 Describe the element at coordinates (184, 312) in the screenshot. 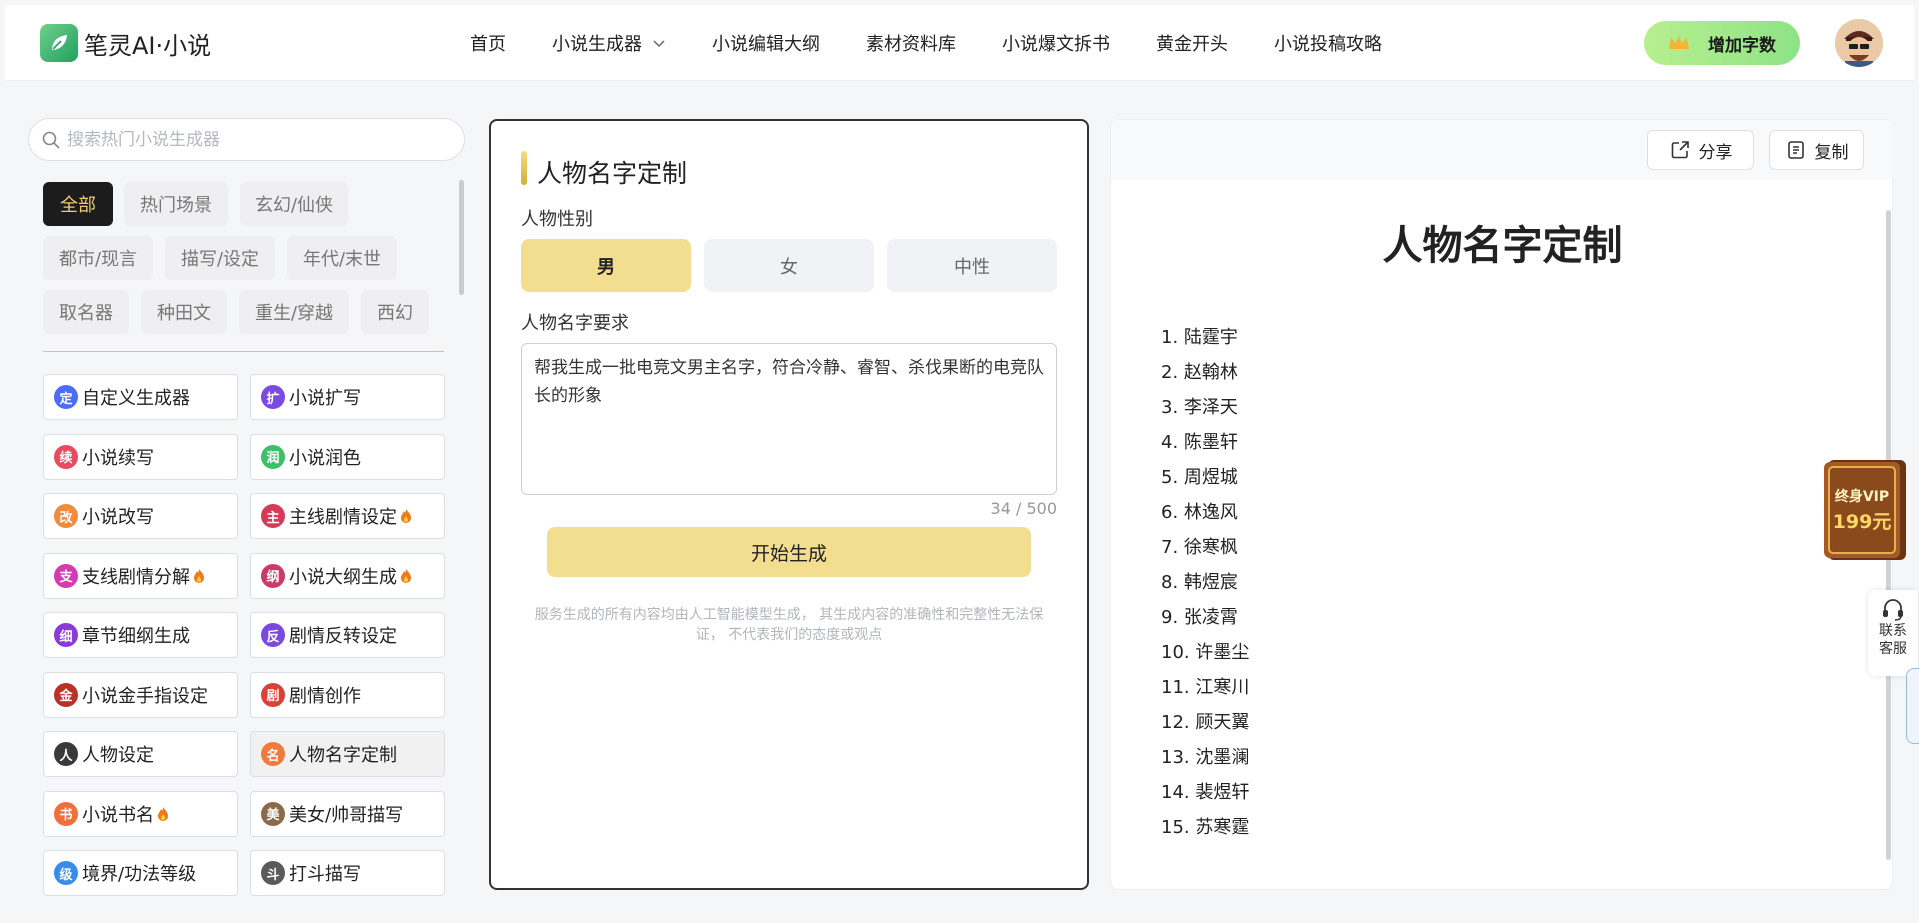

I see `category-farming: 种田文` at that location.